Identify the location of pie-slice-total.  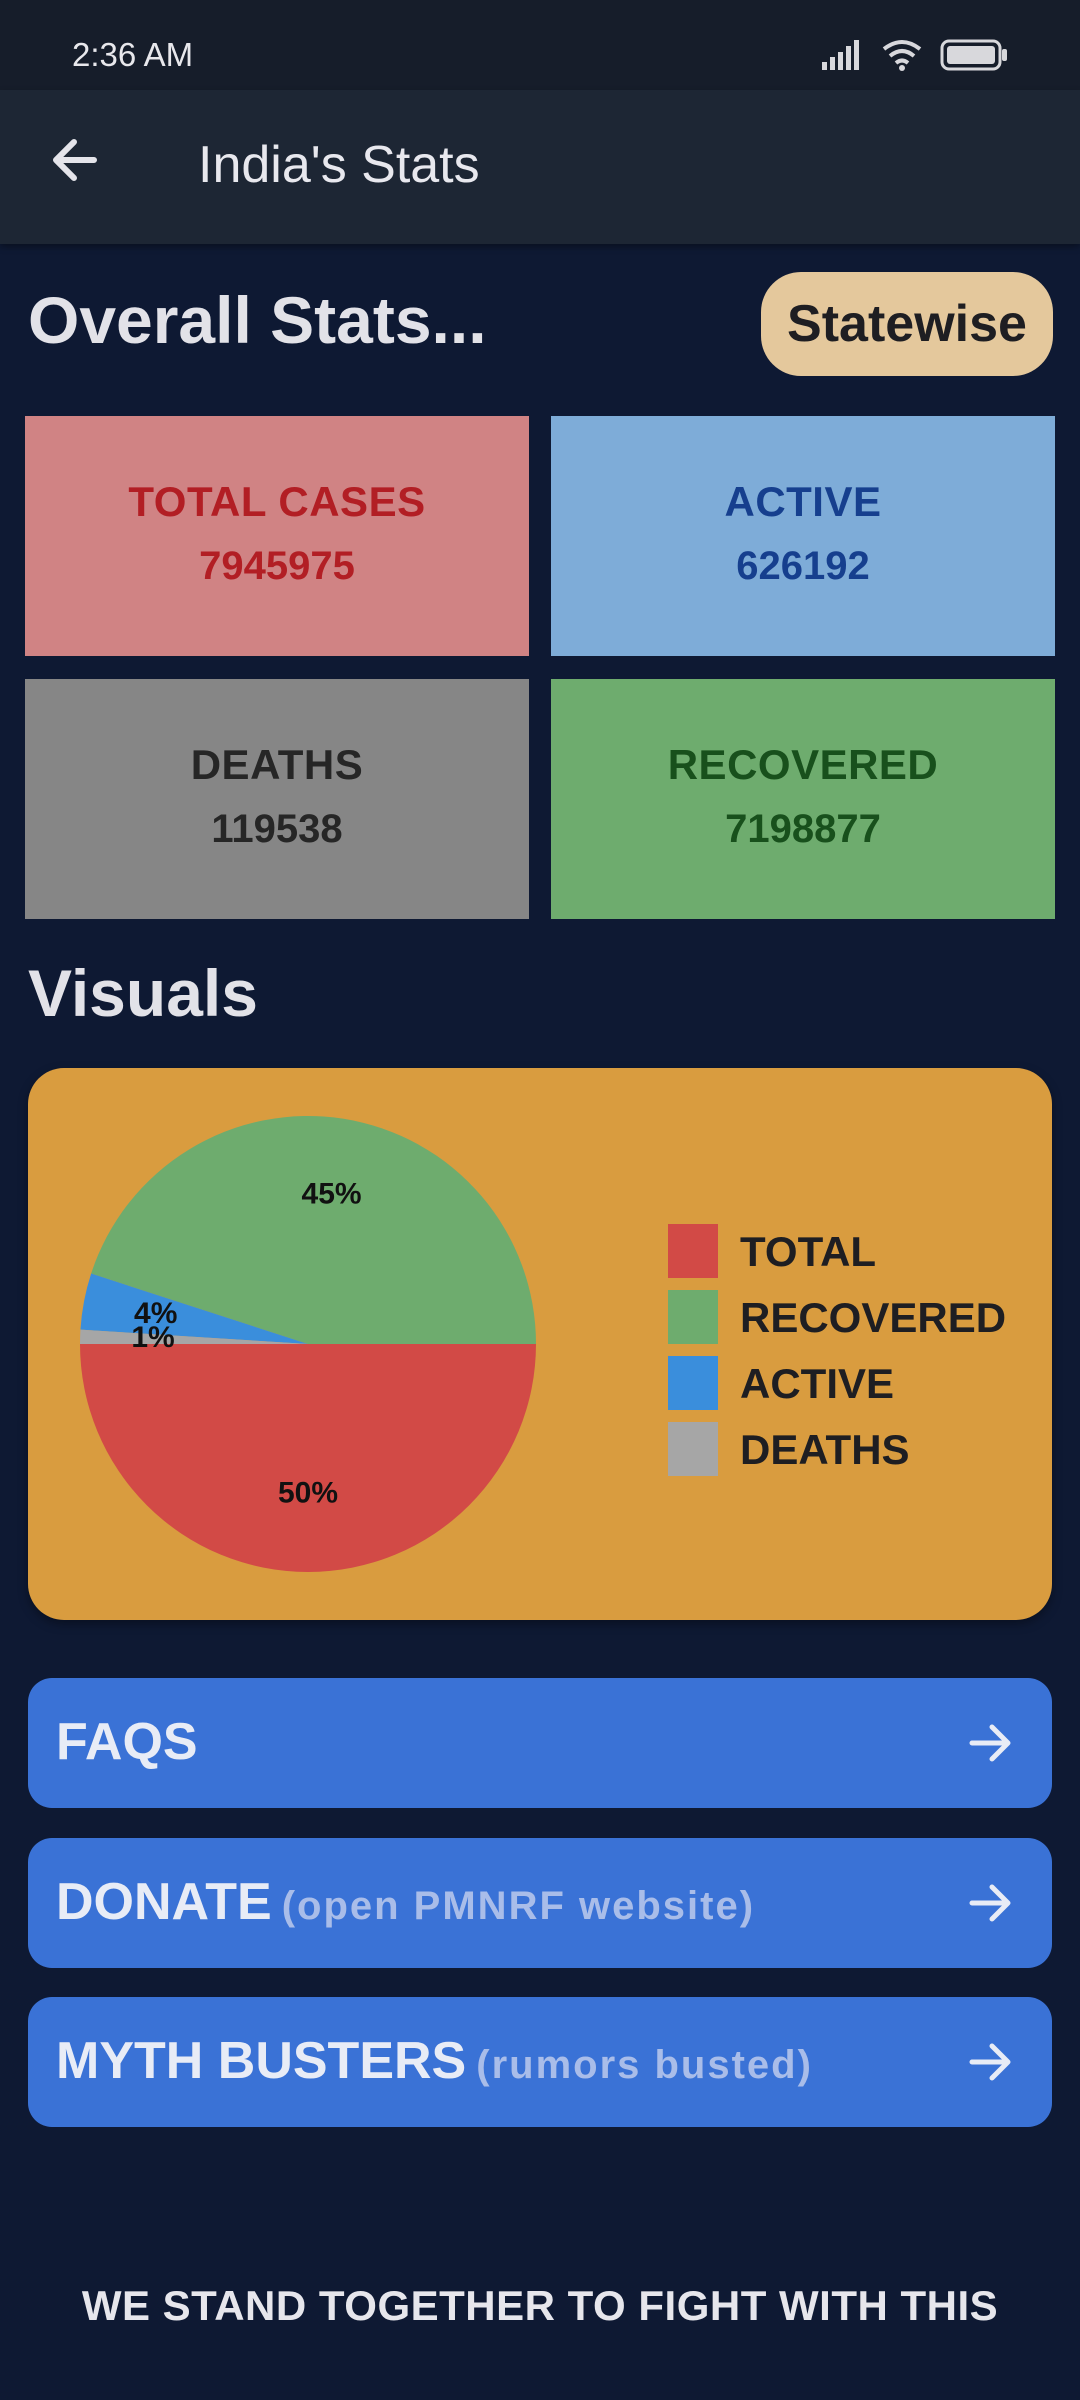
(308, 1458).